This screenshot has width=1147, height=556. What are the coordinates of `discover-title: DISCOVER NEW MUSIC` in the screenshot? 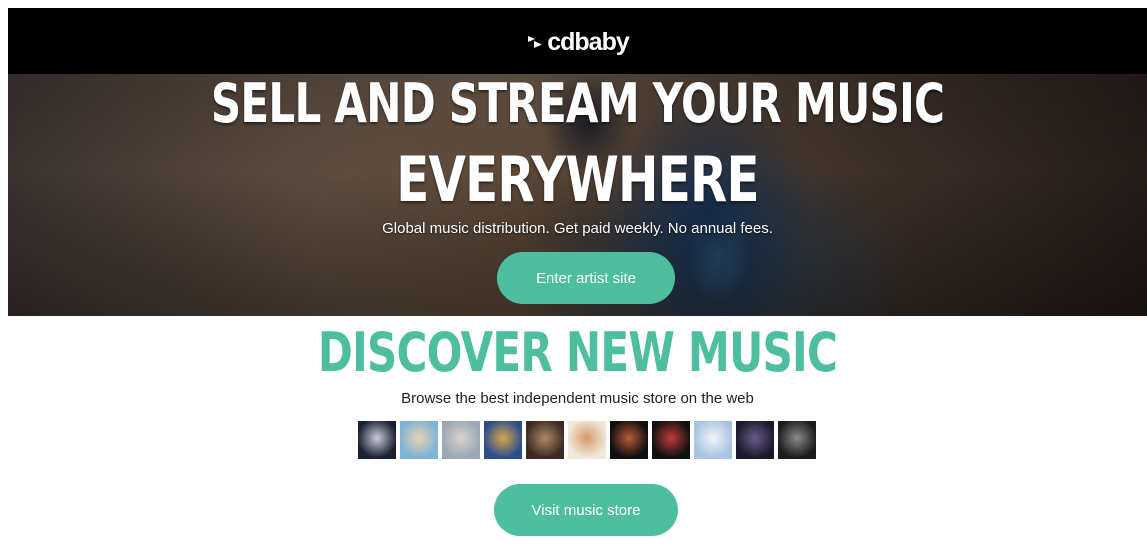 It's located at (577, 352).